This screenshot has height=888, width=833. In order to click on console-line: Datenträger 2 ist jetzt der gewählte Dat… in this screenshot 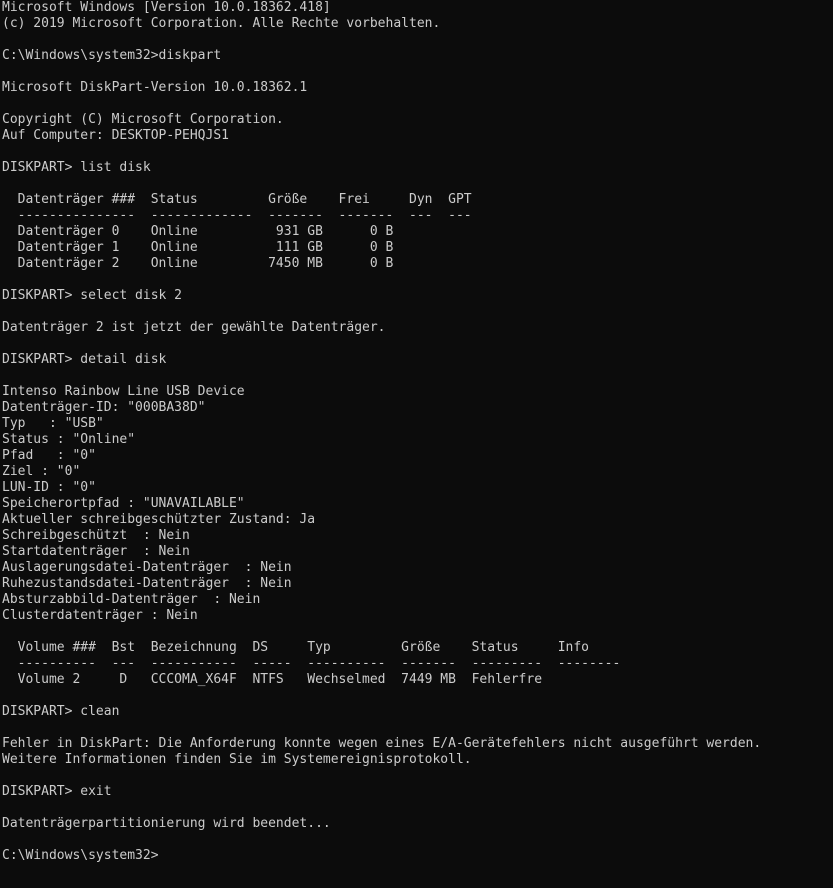, I will do `click(194, 327)`.